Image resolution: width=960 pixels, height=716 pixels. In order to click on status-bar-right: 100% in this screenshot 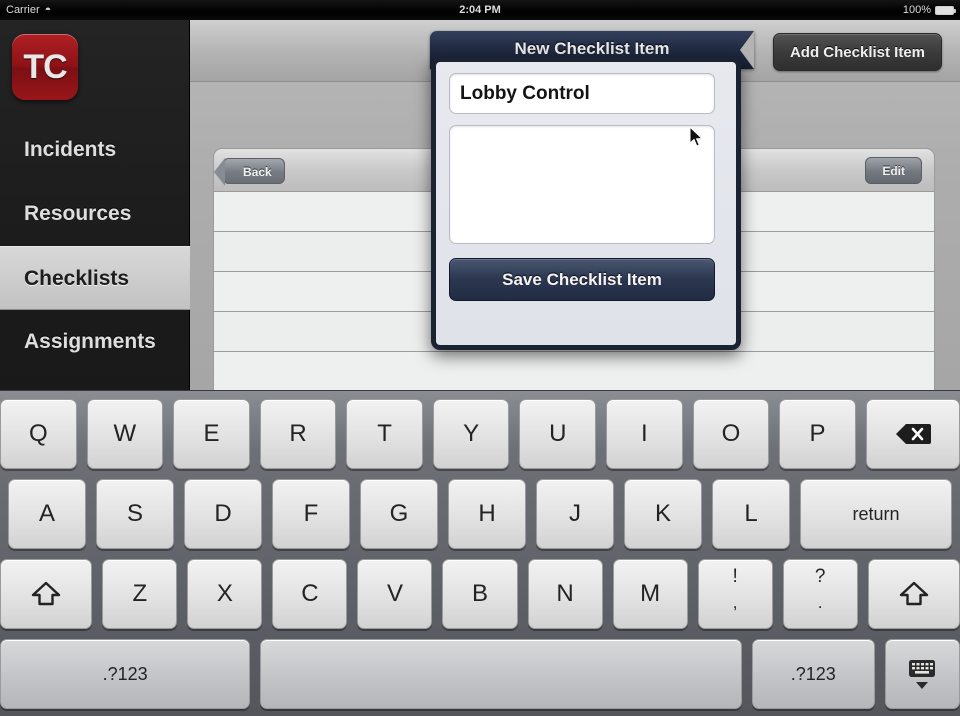, I will do `click(929, 10)`.